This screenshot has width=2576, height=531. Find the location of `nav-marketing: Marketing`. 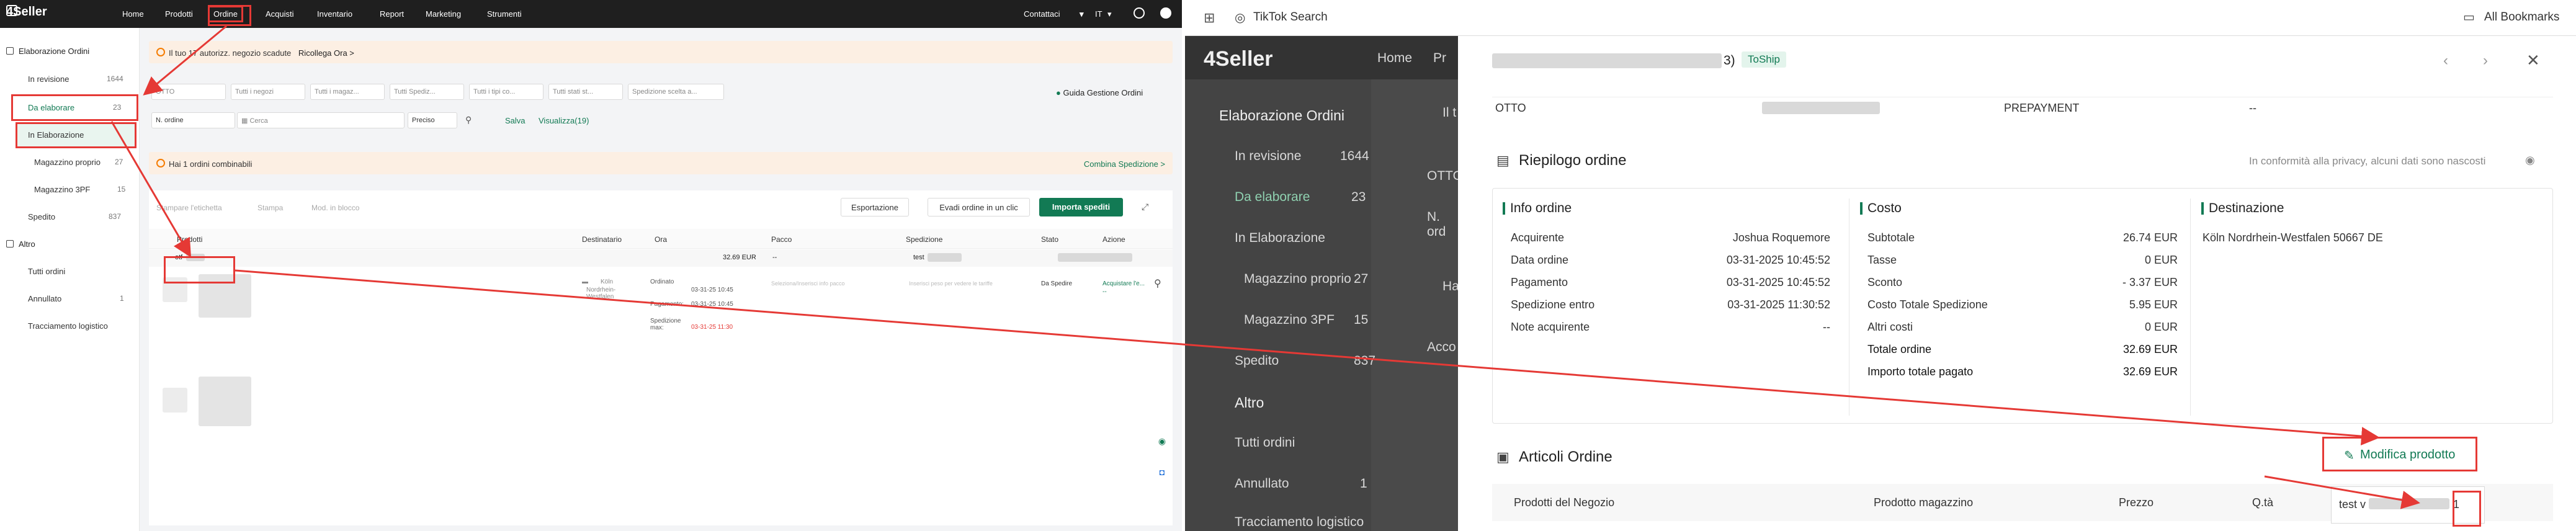

nav-marketing: Marketing is located at coordinates (443, 14).